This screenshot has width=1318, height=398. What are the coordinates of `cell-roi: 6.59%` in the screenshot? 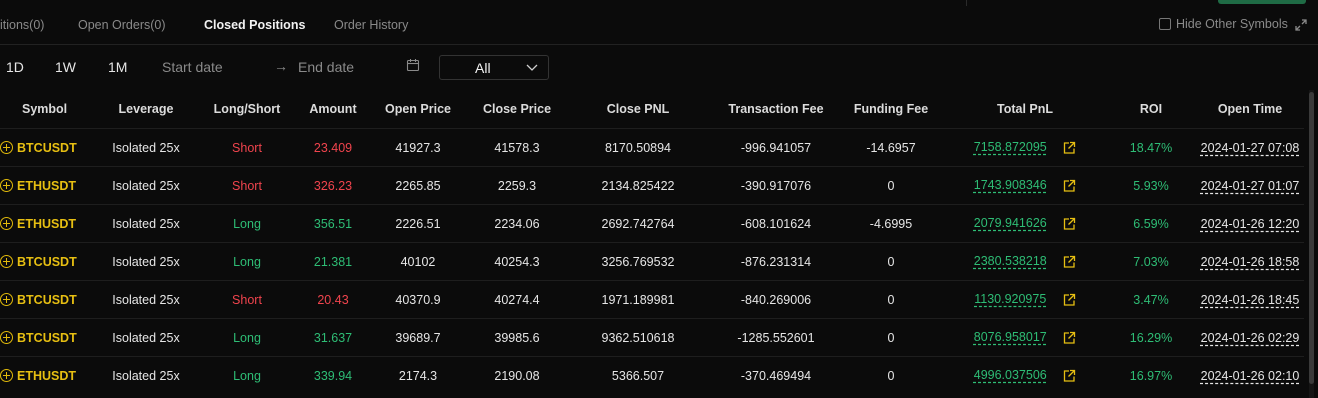 It's located at (1151, 223).